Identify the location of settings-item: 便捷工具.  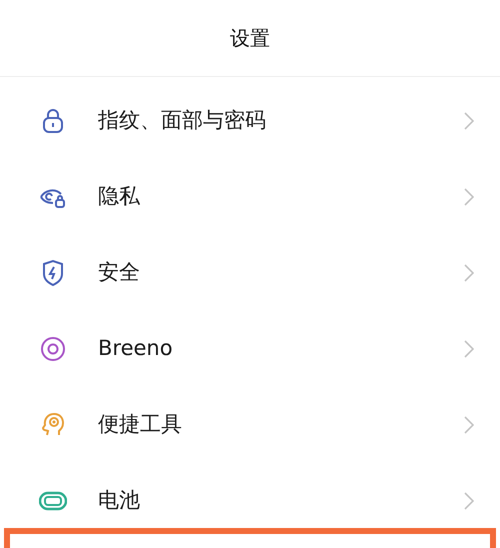
(250, 425).